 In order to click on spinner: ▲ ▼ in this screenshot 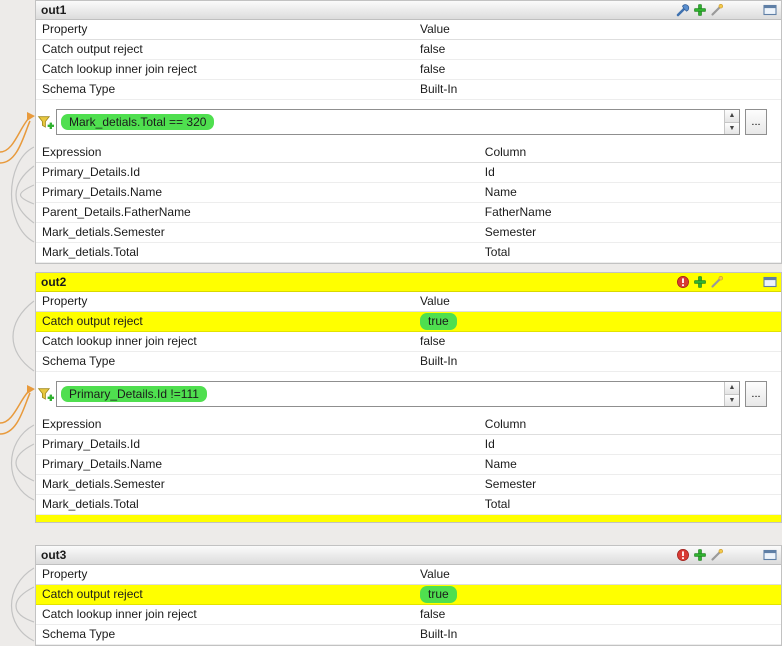, I will do `click(731, 122)`.